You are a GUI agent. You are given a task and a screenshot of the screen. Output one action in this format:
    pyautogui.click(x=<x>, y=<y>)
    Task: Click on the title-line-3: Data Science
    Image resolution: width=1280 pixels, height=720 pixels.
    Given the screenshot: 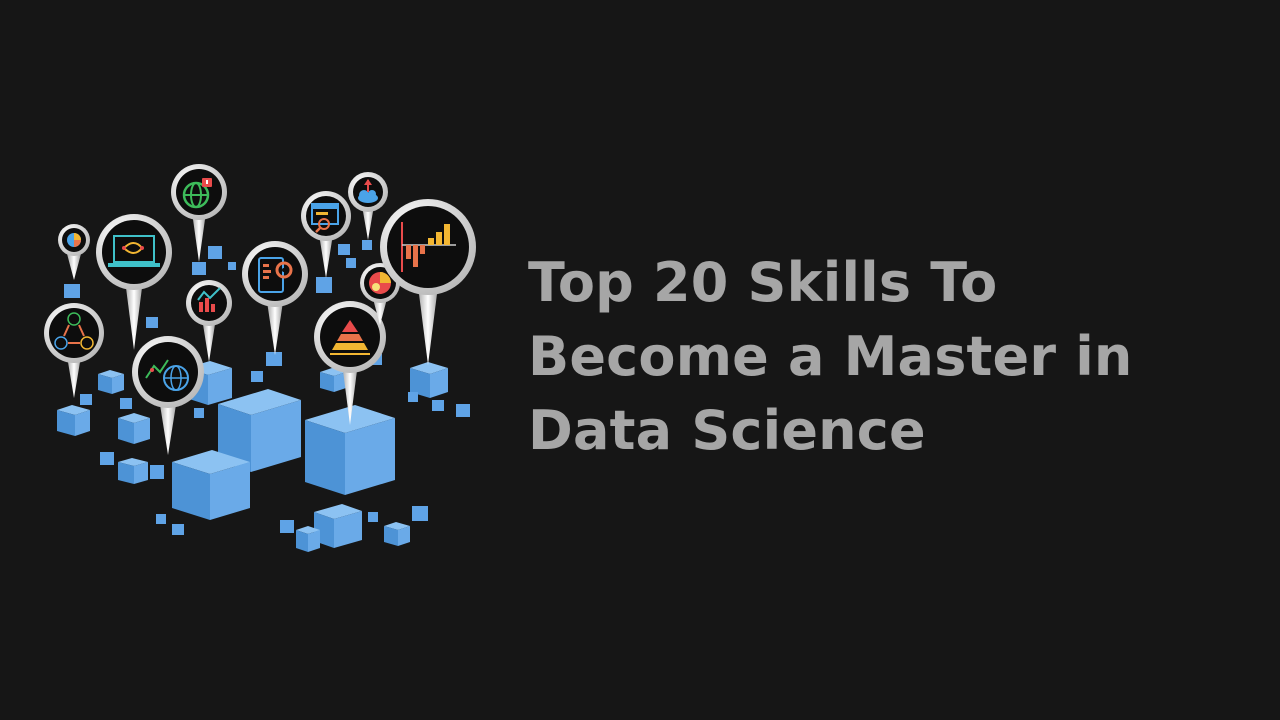 What is the action you would take?
    pyautogui.click(x=727, y=430)
    